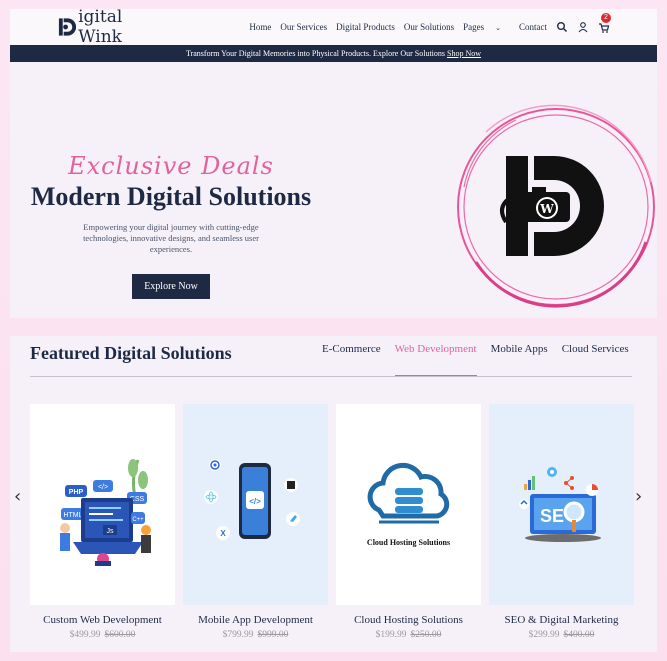 The height and width of the screenshot is (661, 667). What do you see at coordinates (171, 196) in the screenshot?
I see `hero-title: Modern Digital Solutions` at bounding box center [171, 196].